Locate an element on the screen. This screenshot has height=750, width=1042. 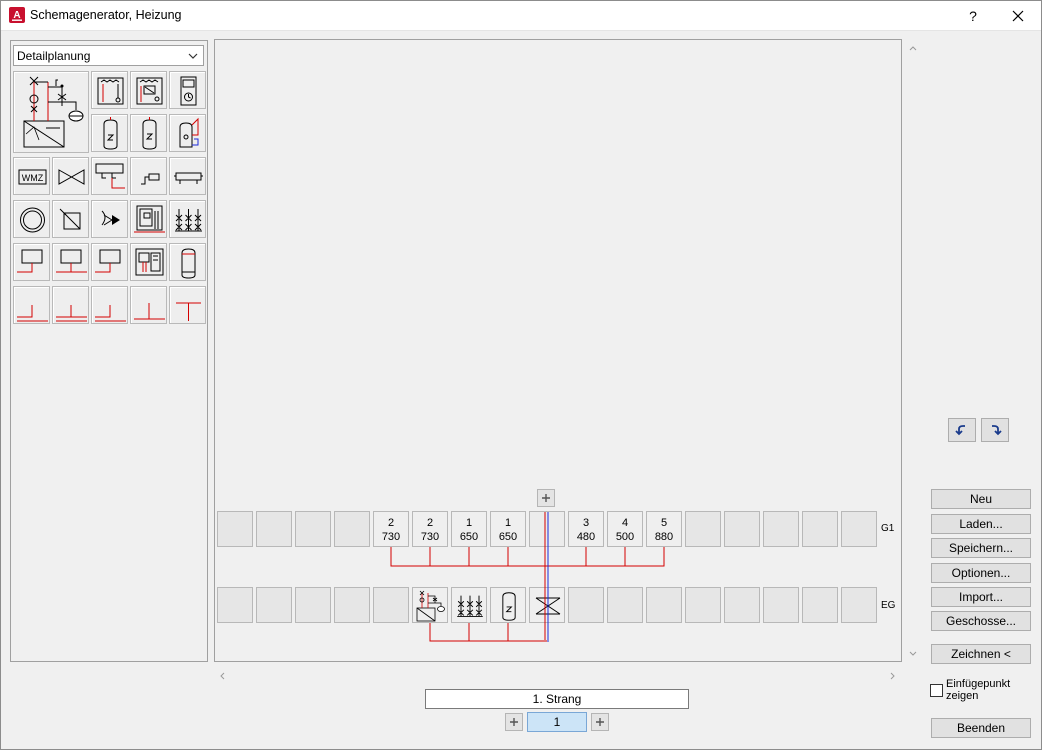
add-strang-before-button is located at coordinates (514, 722).